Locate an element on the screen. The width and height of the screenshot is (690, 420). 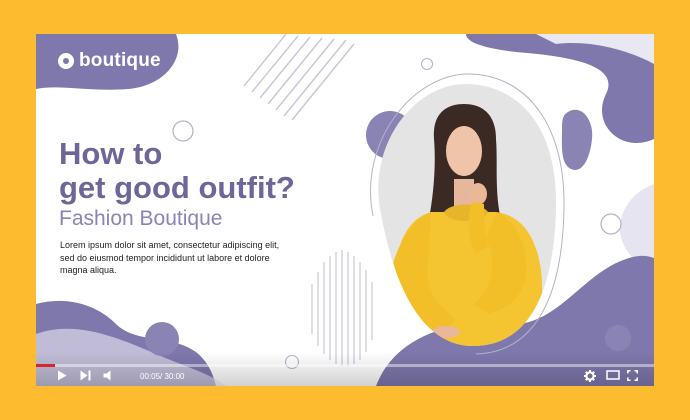
fullscreen-icon is located at coordinates (632, 375).